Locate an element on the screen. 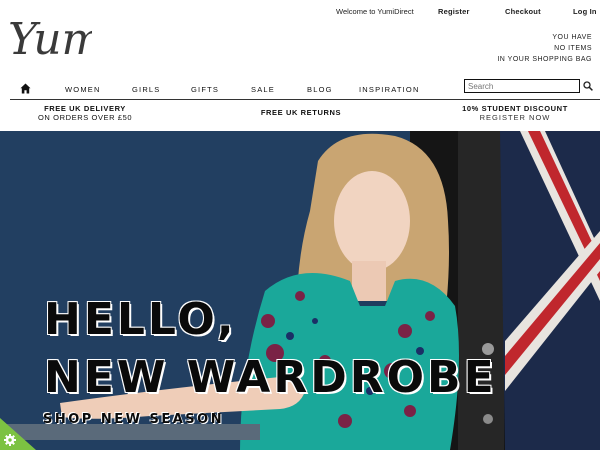 This screenshot has width=600, height=450. promo-student: 10% STUDENT DISCOUNT REGISTER NOW is located at coordinates (515, 113).